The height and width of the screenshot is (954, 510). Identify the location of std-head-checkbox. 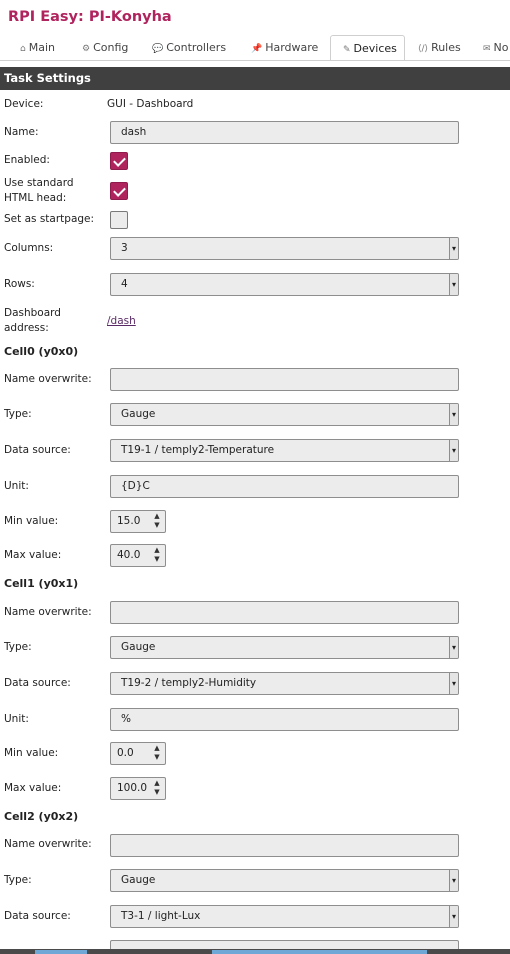
(119, 191).